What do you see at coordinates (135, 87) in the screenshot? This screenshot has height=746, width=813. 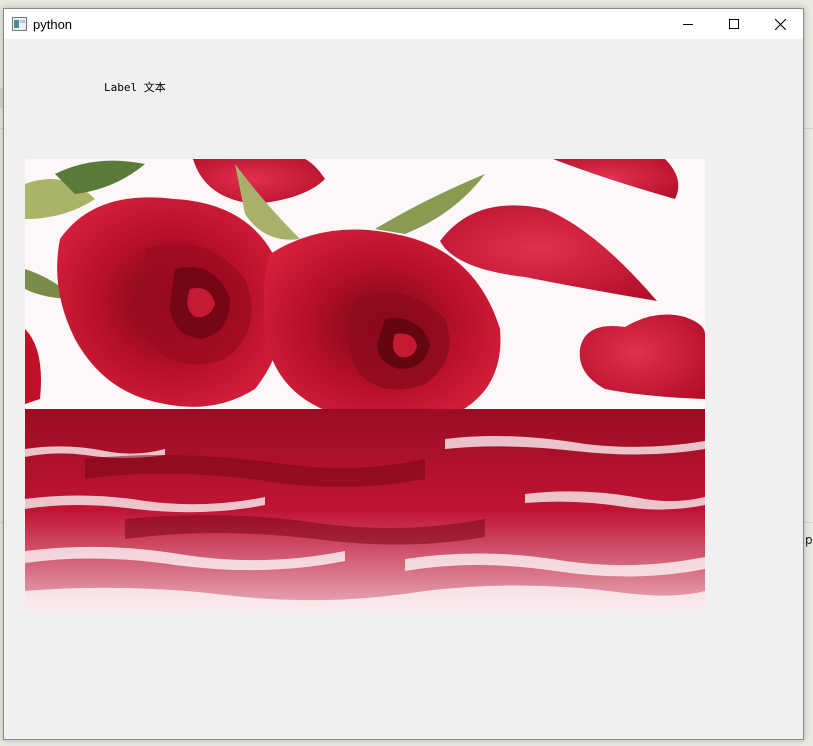 I see `text-label: Label 文本` at bounding box center [135, 87].